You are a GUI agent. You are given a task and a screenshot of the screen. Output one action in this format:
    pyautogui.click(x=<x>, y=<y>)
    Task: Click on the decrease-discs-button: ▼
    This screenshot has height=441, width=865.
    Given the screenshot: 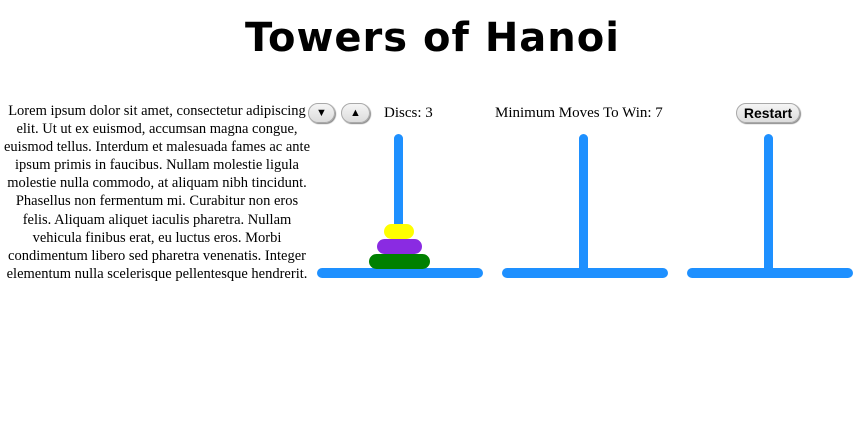 What is the action you would take?
    pyautogui.click(x=321, y=113)
    